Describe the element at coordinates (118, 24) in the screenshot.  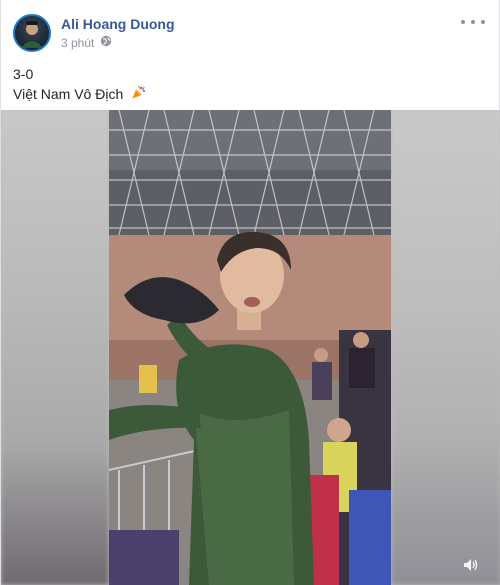
I see `author-name: Ali Hoang Duong` at that location.